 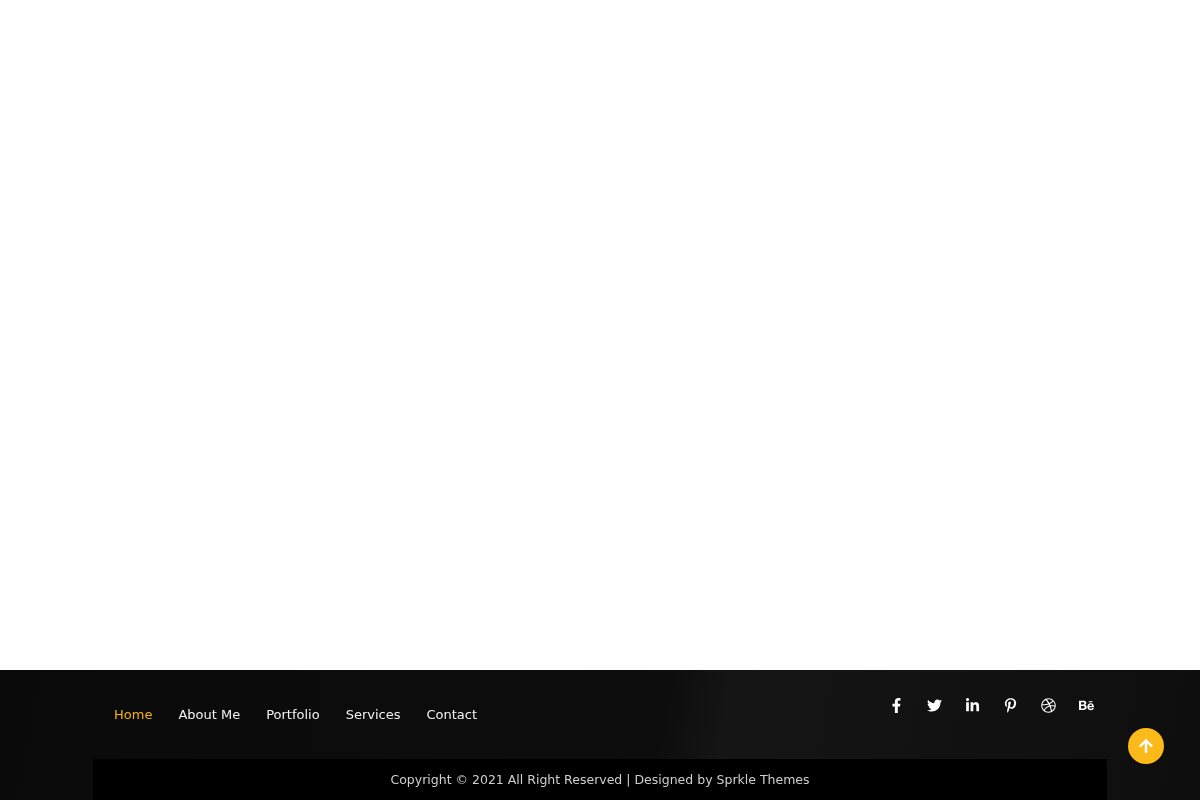 What do you see at coordinates (293, 714) in the screenshot?
I see `nav-link: Portfolio` at bounding box center [293, 714].